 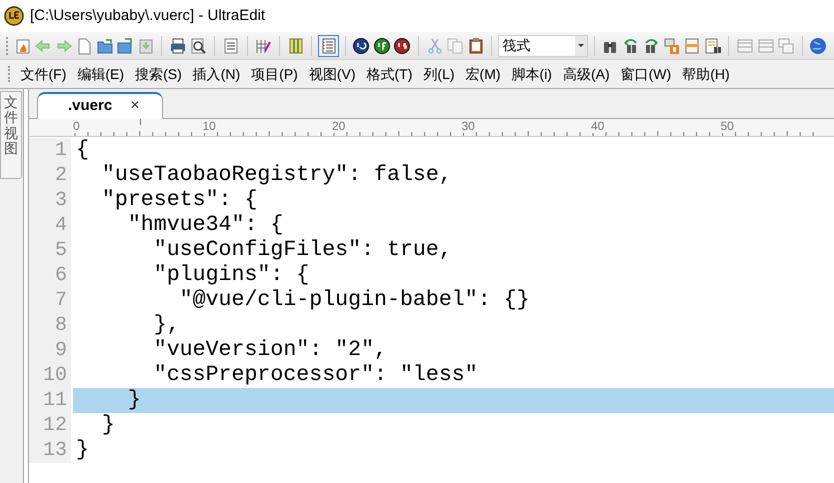 What do you see at coordinates (11, 135) in the screenshot?
I see `file-view-tab: 文件视图` at bounding box center [11, 135].